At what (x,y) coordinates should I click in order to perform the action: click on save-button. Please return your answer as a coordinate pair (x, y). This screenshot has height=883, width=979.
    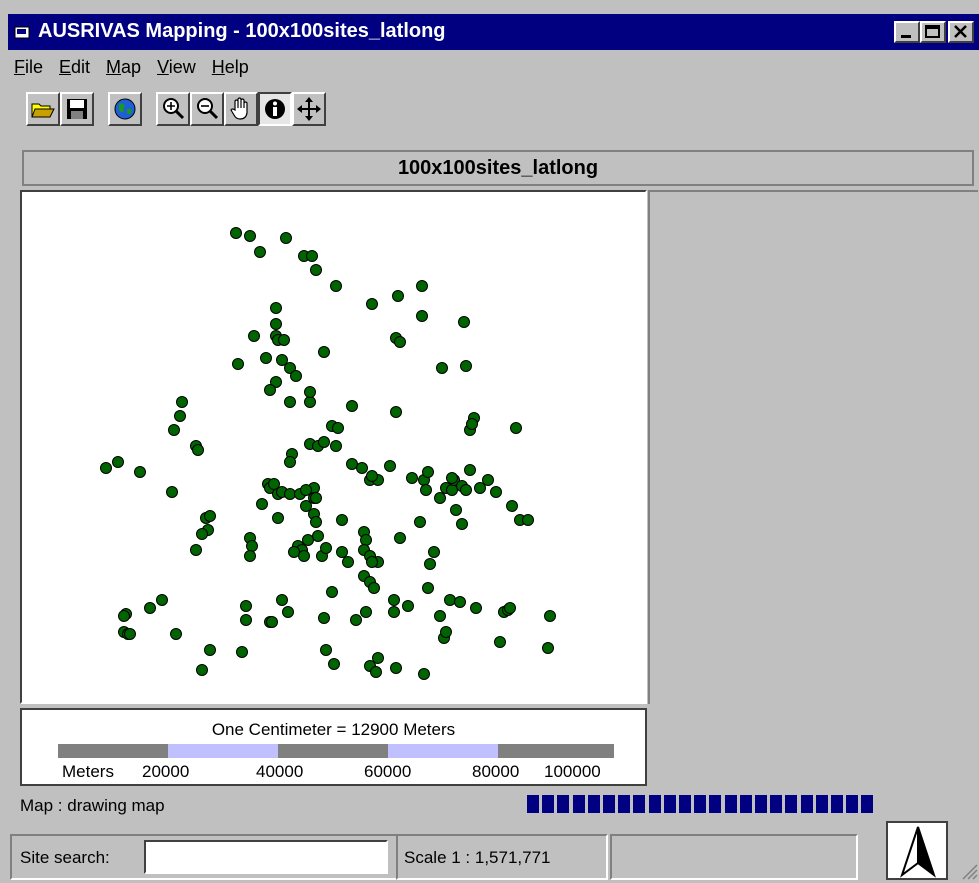
    Looking at the image, I should click on (77, 109).